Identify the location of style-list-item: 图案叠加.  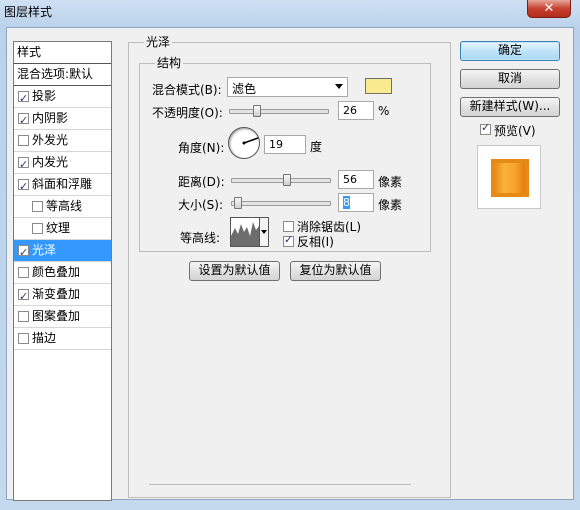
(62, 317).